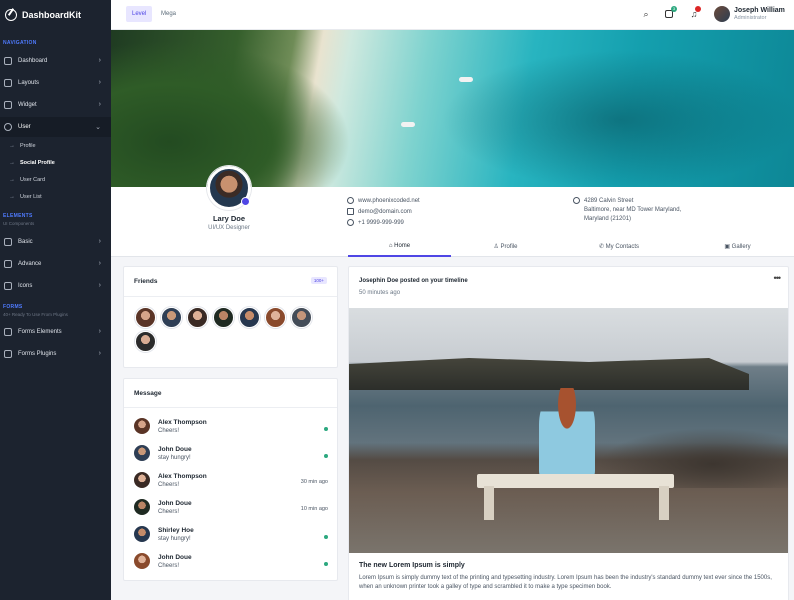 The image size is (794, 600). I want to click on sidebar-item-user: User ⌄, so click(55, 127).